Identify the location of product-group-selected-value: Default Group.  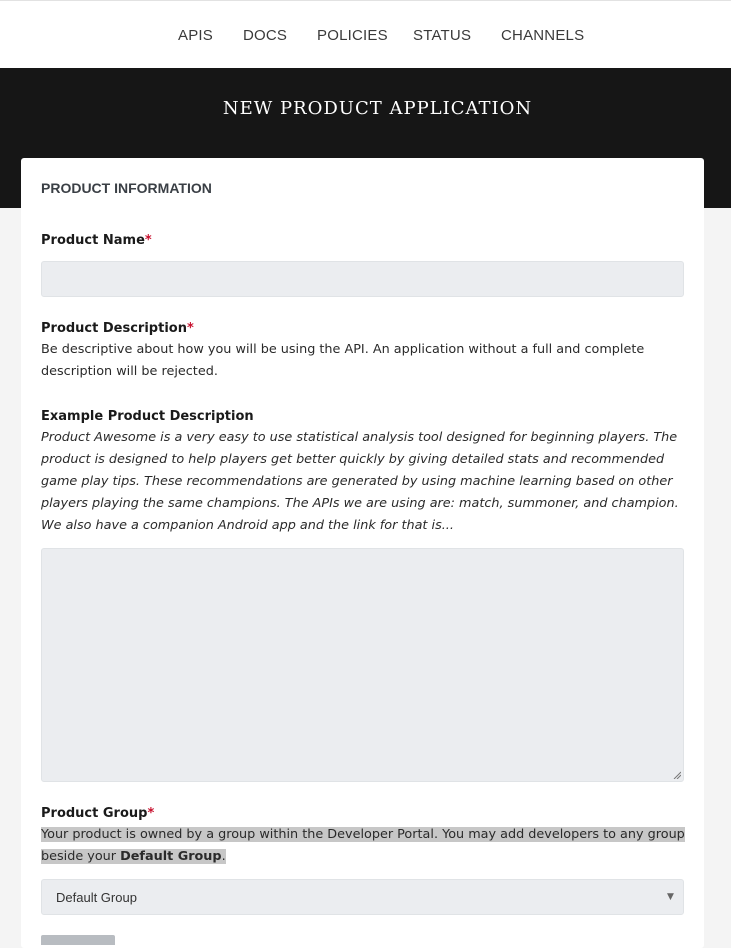
(96, 897).